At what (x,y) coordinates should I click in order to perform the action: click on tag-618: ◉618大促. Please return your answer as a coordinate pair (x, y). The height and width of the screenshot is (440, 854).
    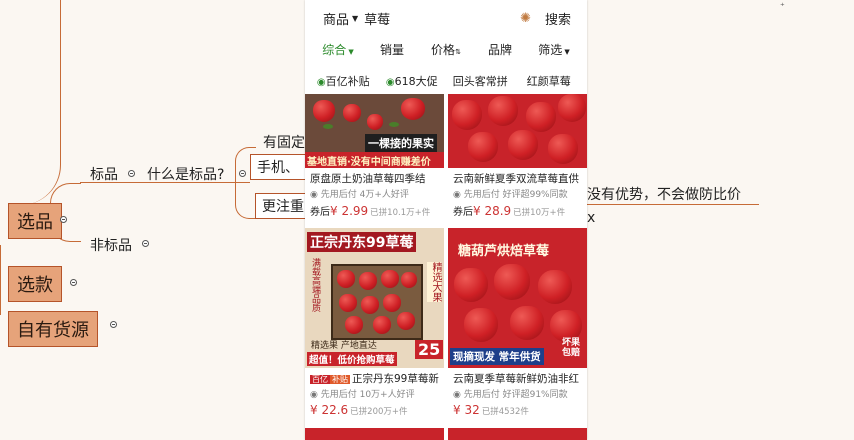
    Looking at the image, I should click on (412, 81).